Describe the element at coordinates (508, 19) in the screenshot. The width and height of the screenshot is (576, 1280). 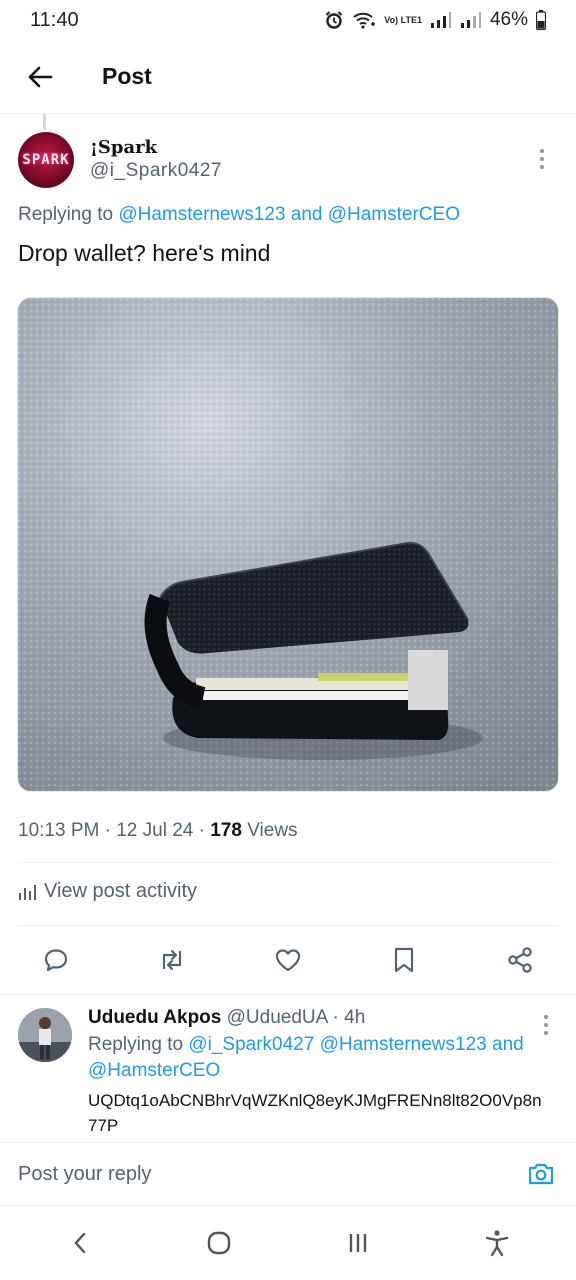
I see `battery-percent: 46%` at that location.